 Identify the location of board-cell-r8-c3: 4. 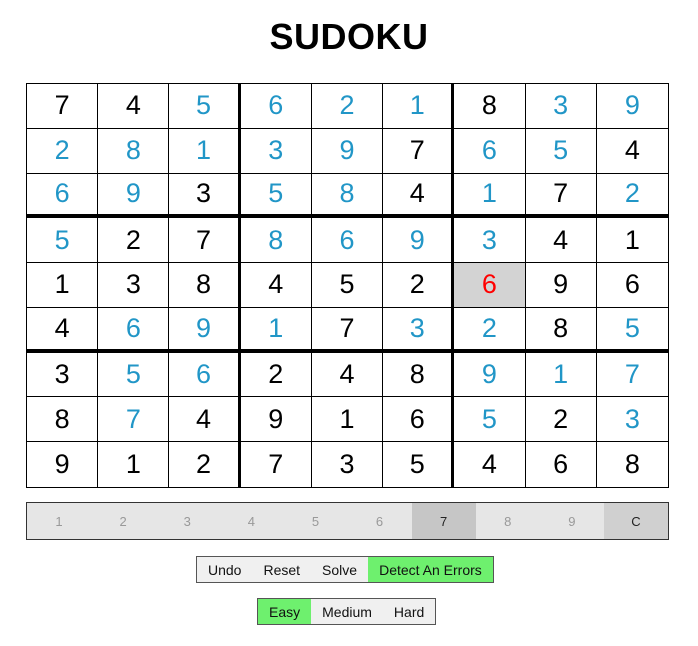
(205, 420).